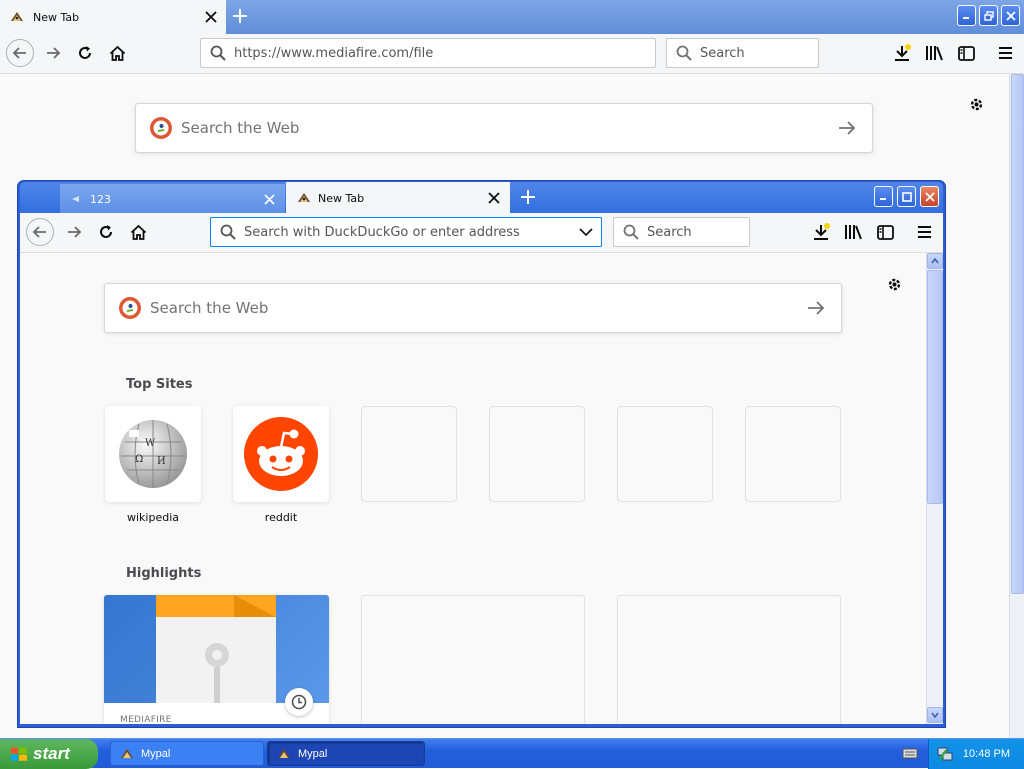  Describe the element at coordinates (473, 308) in the screenshot. I see `inner-web-search-box: Search the Web` at that location.